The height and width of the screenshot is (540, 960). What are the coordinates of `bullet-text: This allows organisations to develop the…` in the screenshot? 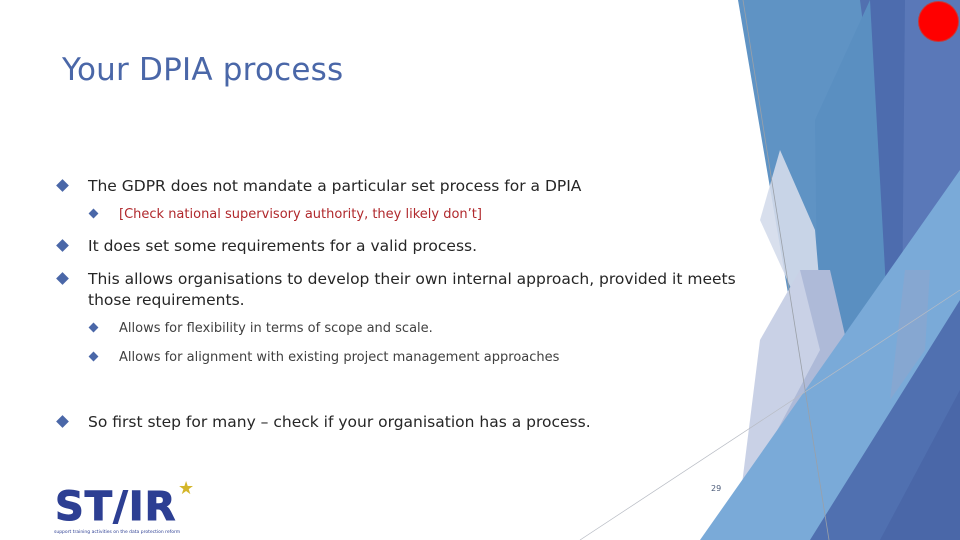 It's located at (412, 289).